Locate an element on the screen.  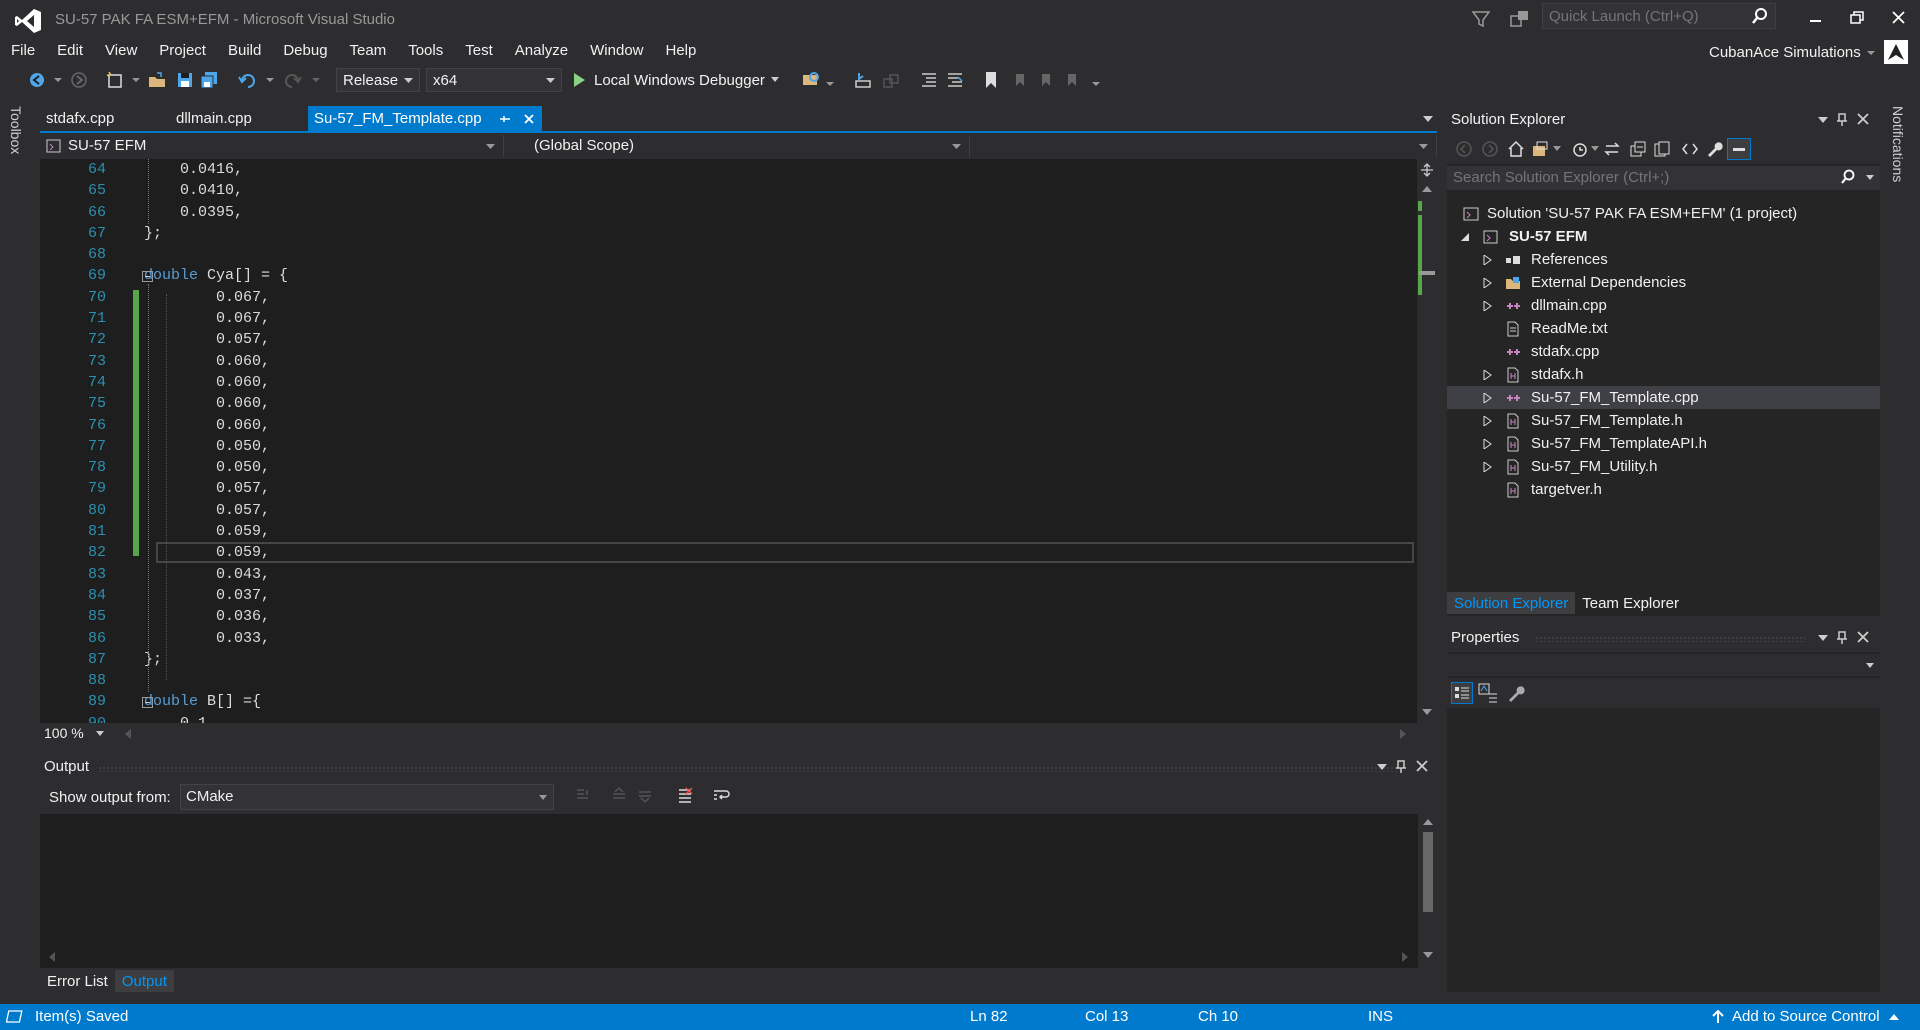
member-combo is located at coordinates (1205, 146).